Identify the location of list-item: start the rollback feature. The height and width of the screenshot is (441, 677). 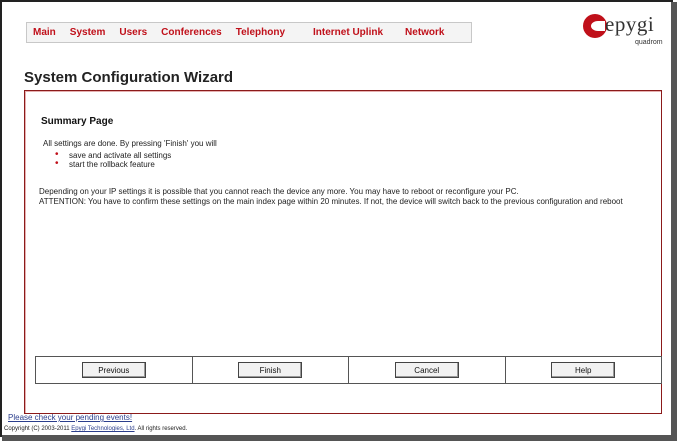
(113, 164).